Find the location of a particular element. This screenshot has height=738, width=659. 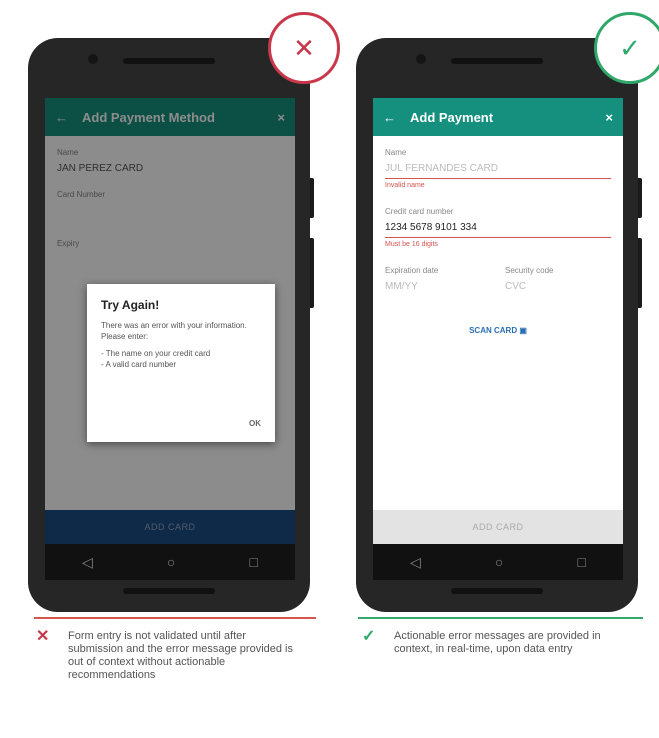

scan-card-button: SCAN CARD ▣ is located at coordinates (498, 330).